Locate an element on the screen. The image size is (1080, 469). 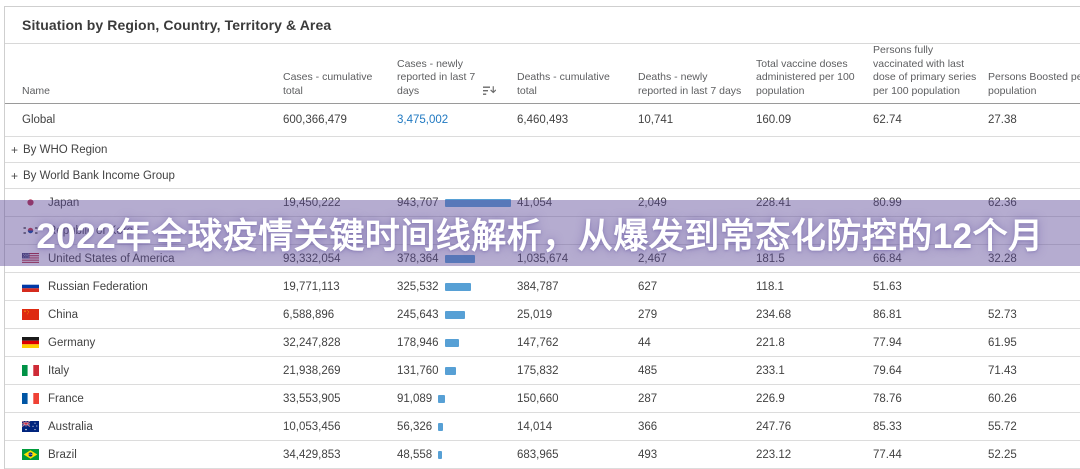
brazil-flag-icon is located at coordinates (30, 454).